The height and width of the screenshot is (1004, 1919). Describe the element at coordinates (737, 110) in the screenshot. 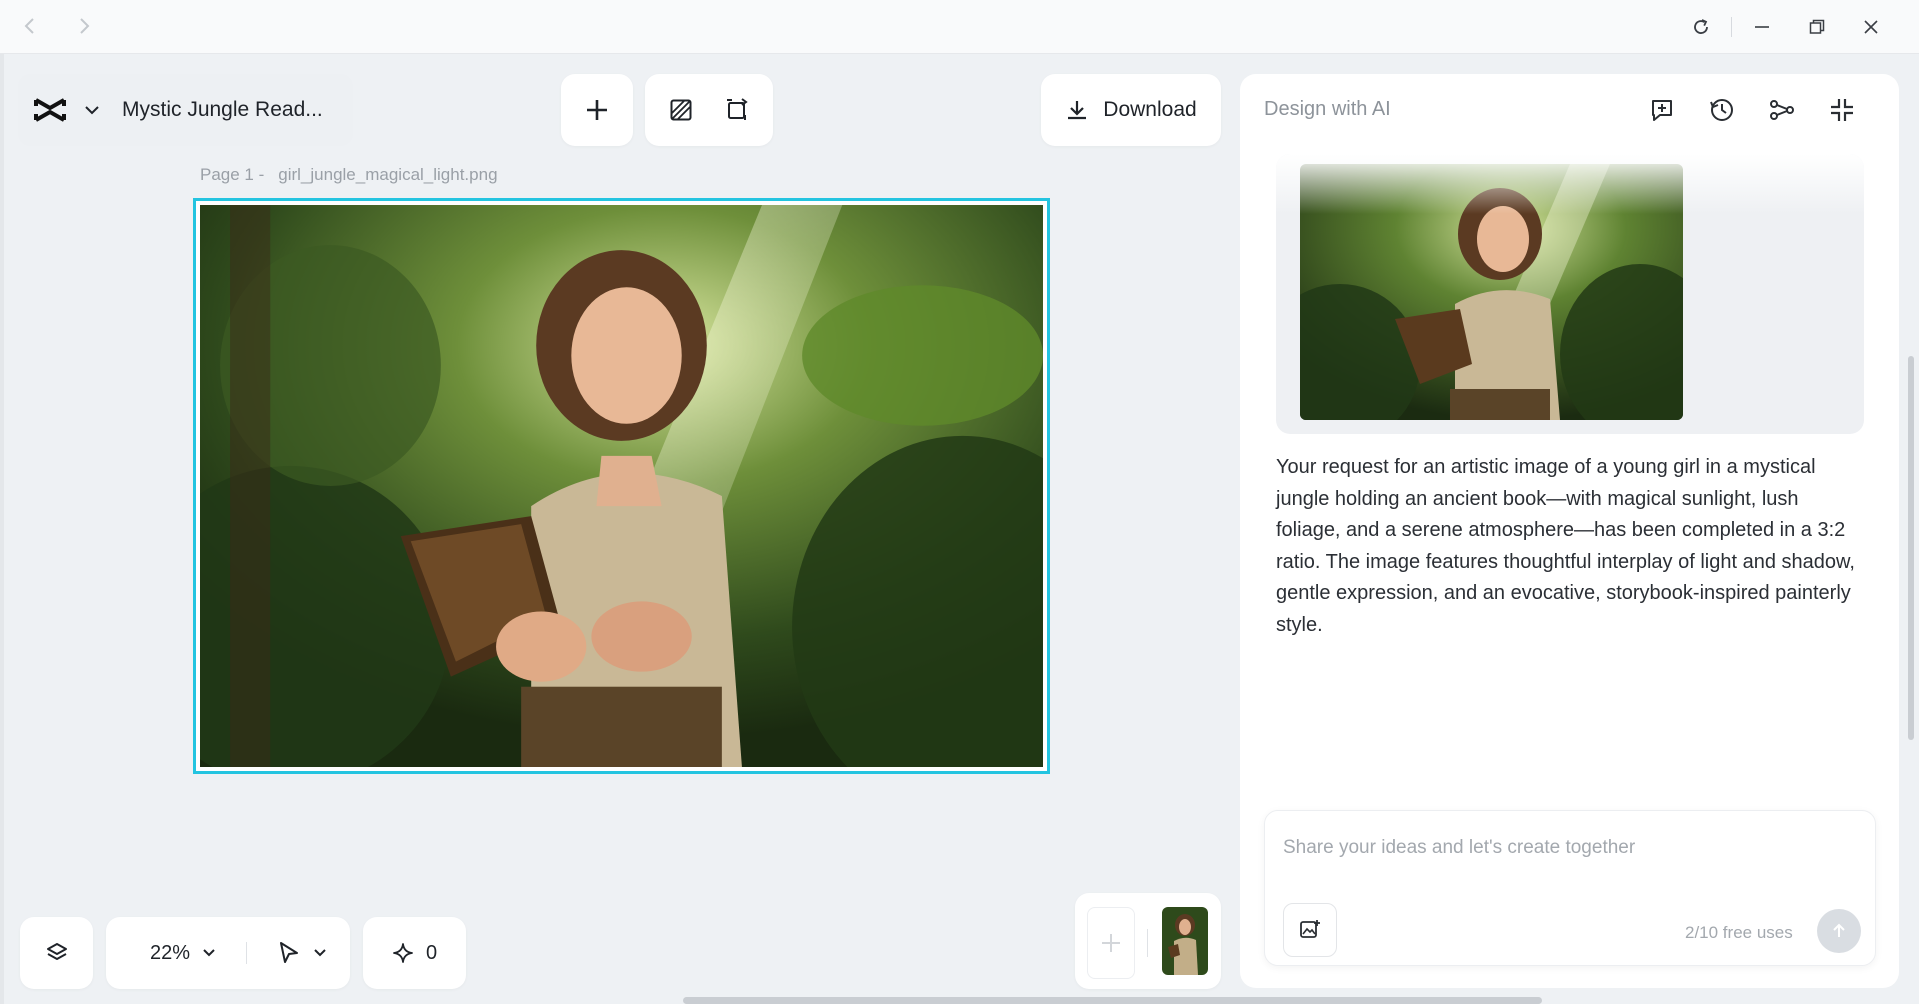

I see `crop-rotate-icon` at that location.